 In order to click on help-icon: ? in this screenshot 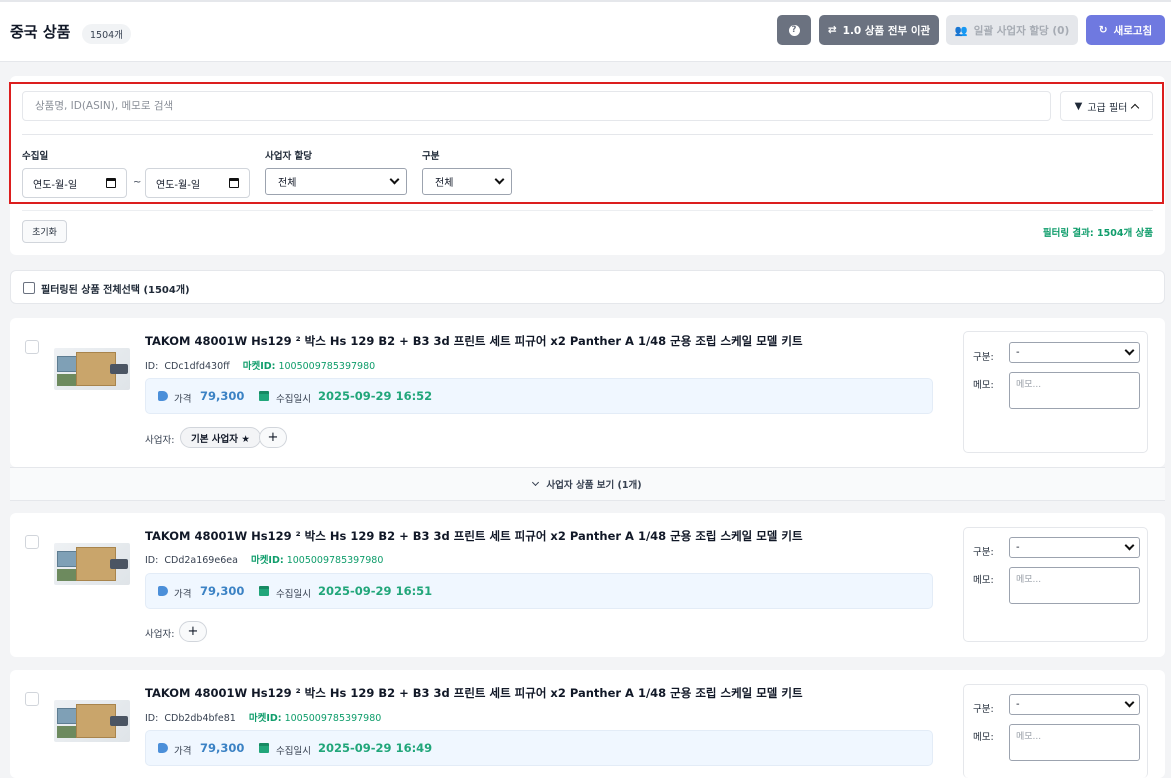, I will do `click(794, 30)`.